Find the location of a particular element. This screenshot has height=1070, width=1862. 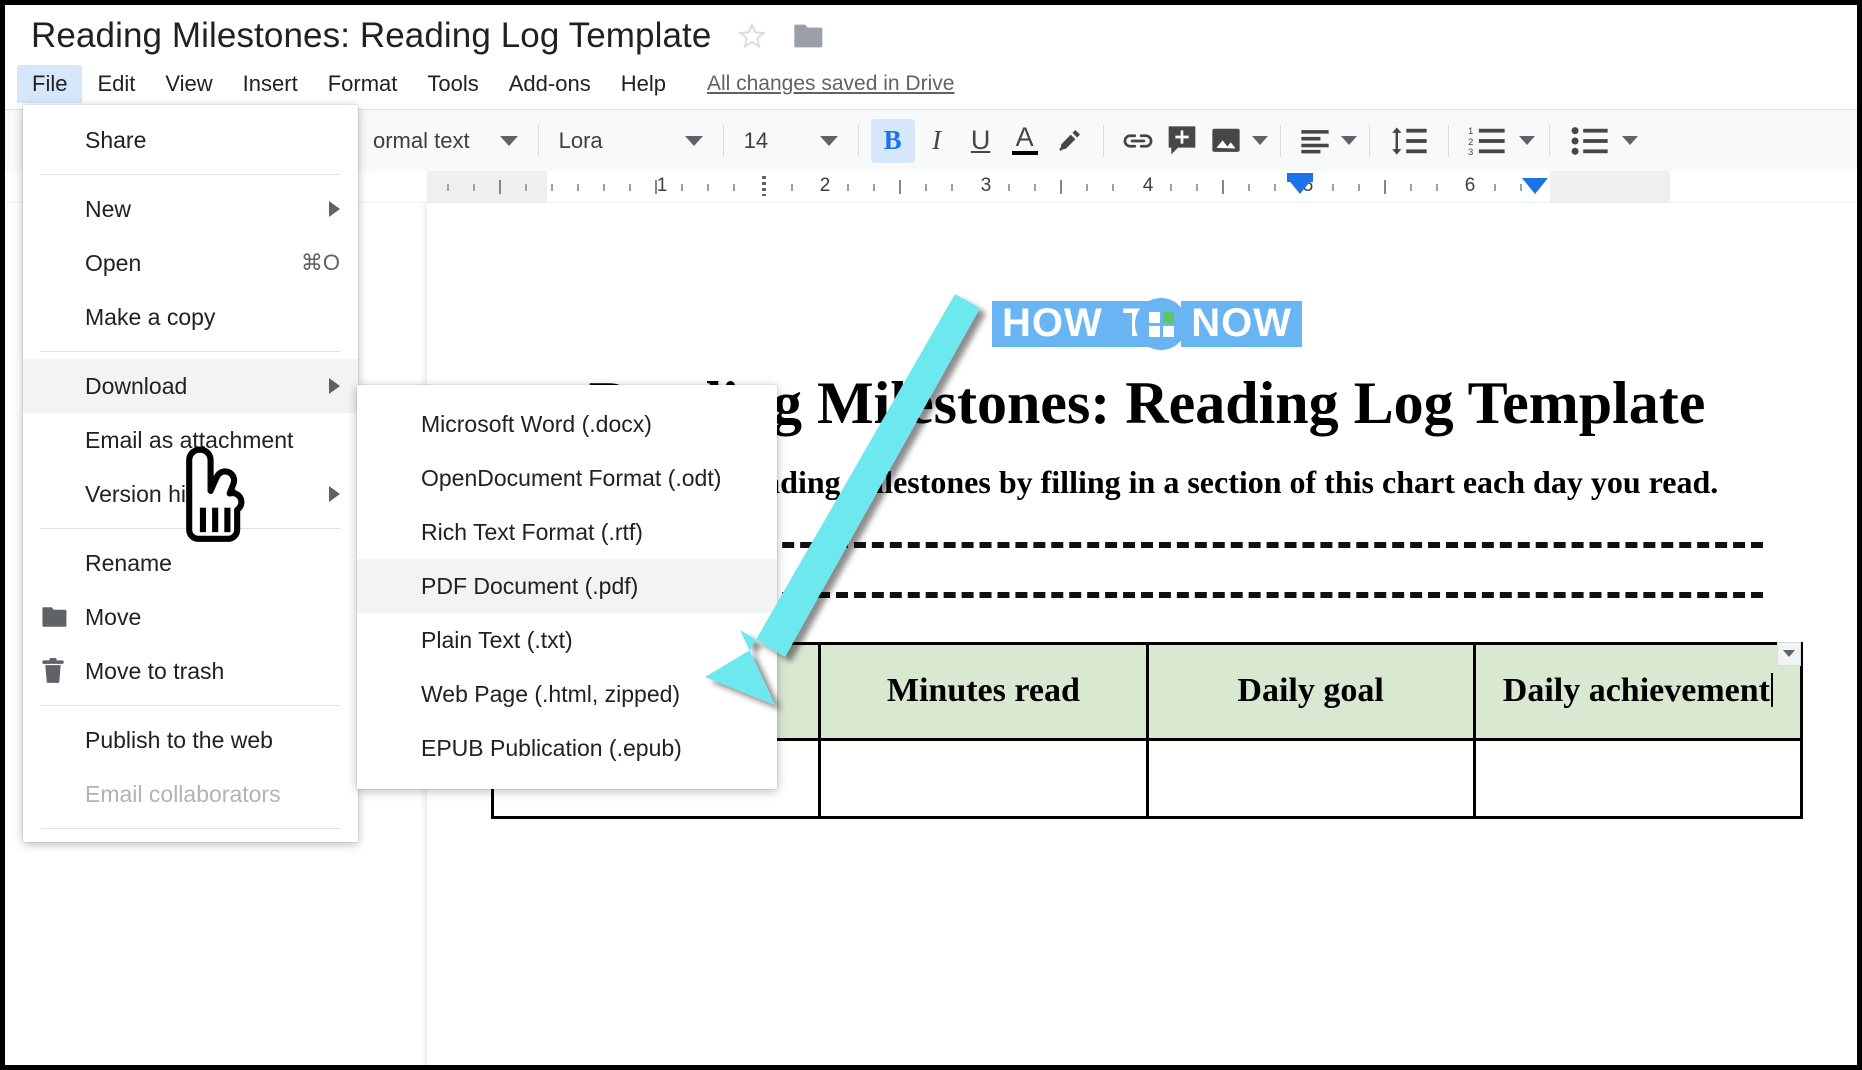

download-item-plain-text: Plain Text (.txt) is located at coordinates (567, 640).